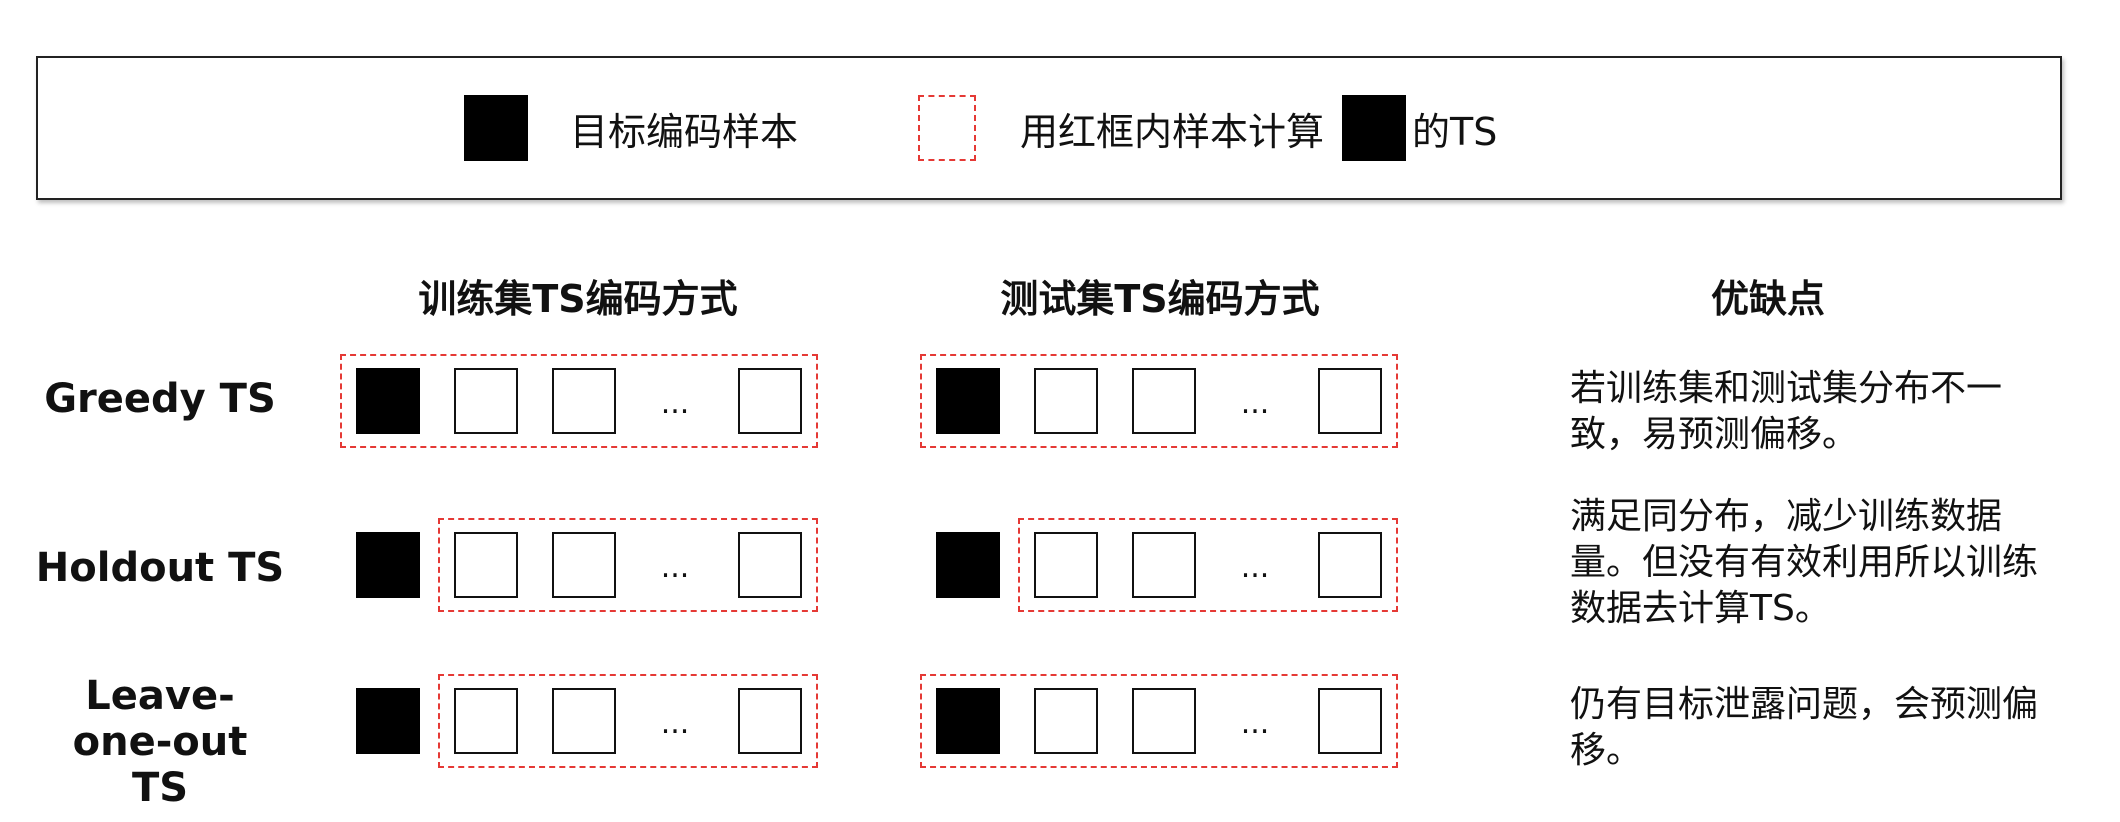  What do you see at coordinates (684, 131) in the screenshot?
I see `legend-target-label: 目标编码样本` at bounding box center [684, 131].